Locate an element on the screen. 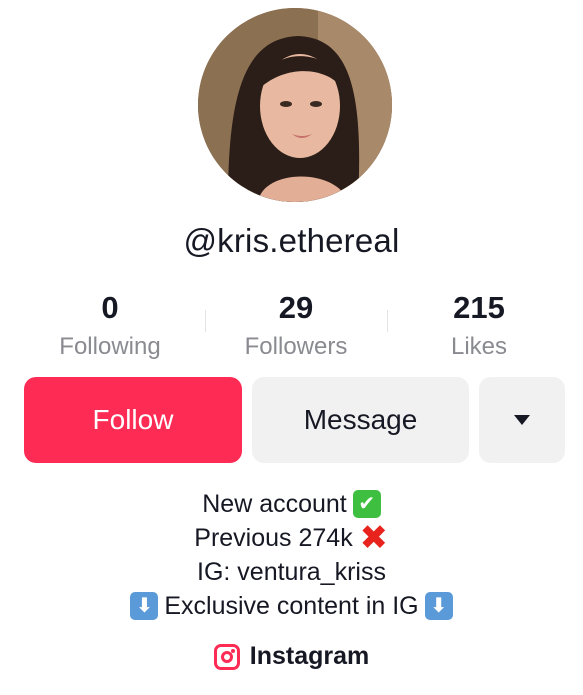 The image size is (583, 695). stats-row: 0 Following 29 Followers 215 Likes is located at coordinates (291, 327).